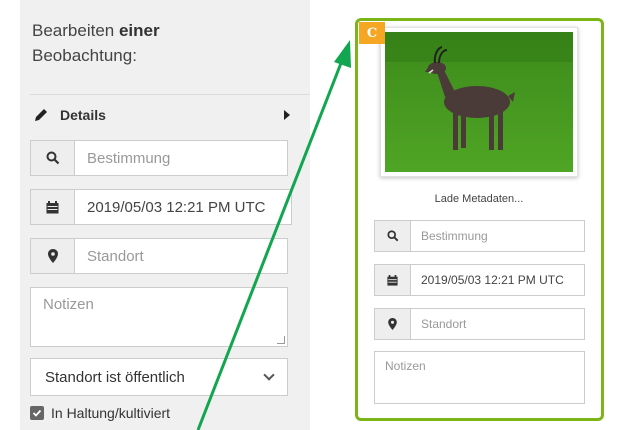  I want to click on visibility-select: Standort ist öffentlich, so click(159, 377).